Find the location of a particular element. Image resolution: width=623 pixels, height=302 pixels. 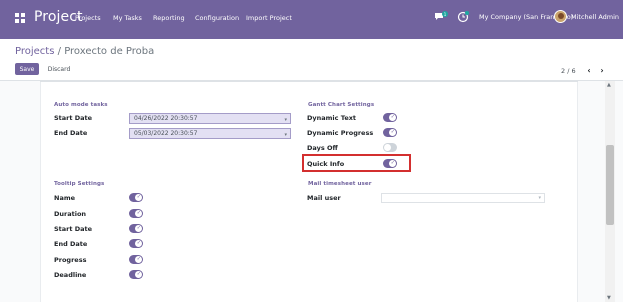

tooltip-progress-label: Progress is located at coordinates (70, 260).